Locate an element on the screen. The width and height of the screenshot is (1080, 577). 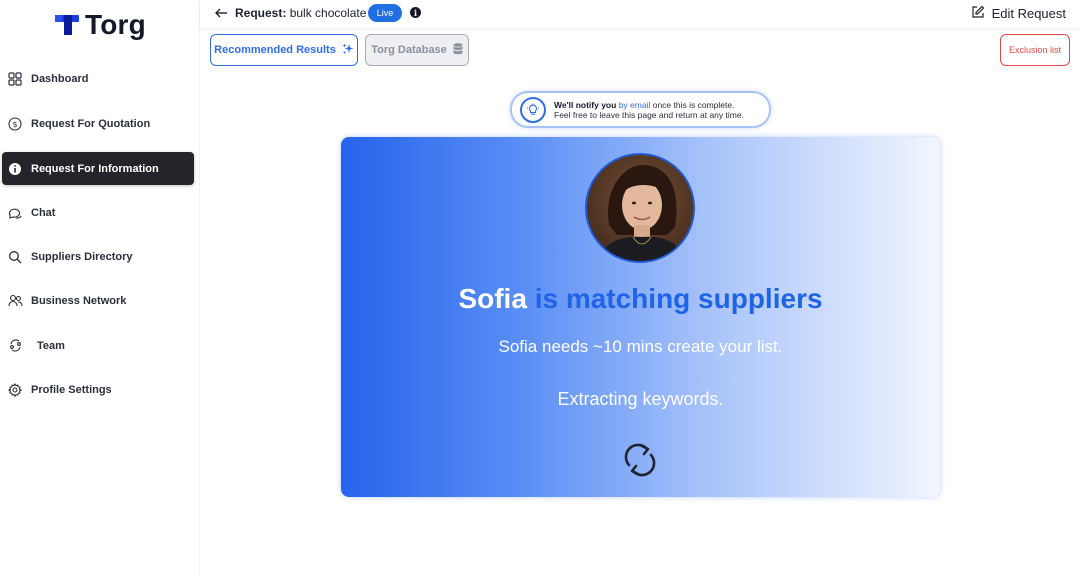
edit-request-label: Edit Request is located at coordinates (1028, 13).